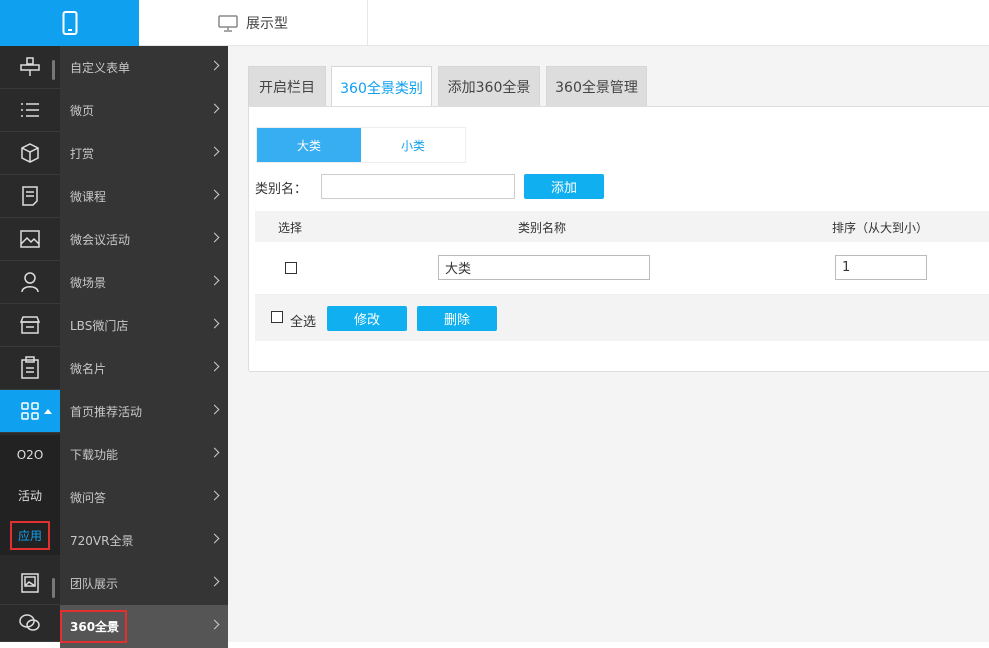 Image resolution: width=989 pixels, height=648 pixels. Describe the element at coordinates (564, 186) in the screenshot. I see `add-button: 添加` at that location.